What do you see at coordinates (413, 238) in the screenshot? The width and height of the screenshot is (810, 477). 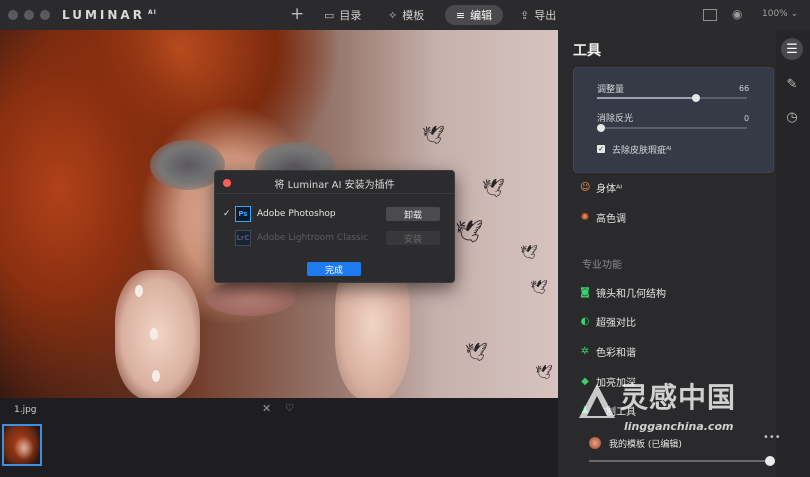 I see `install-button: 安装` at bounding box center [413, 238].